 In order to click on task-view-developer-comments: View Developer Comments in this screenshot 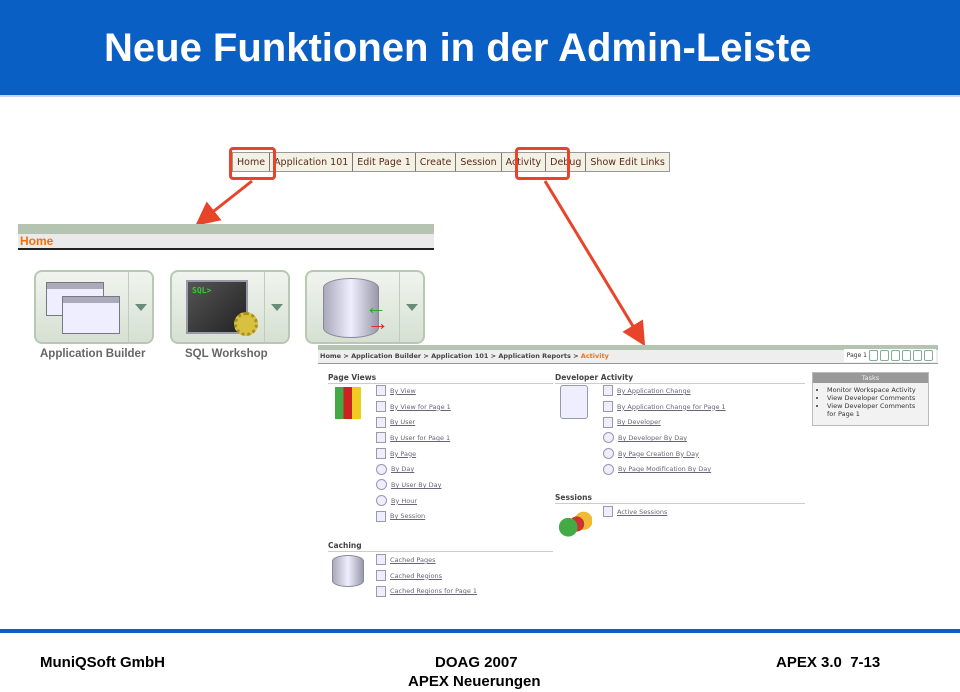, I will do `click(876, 398)`.